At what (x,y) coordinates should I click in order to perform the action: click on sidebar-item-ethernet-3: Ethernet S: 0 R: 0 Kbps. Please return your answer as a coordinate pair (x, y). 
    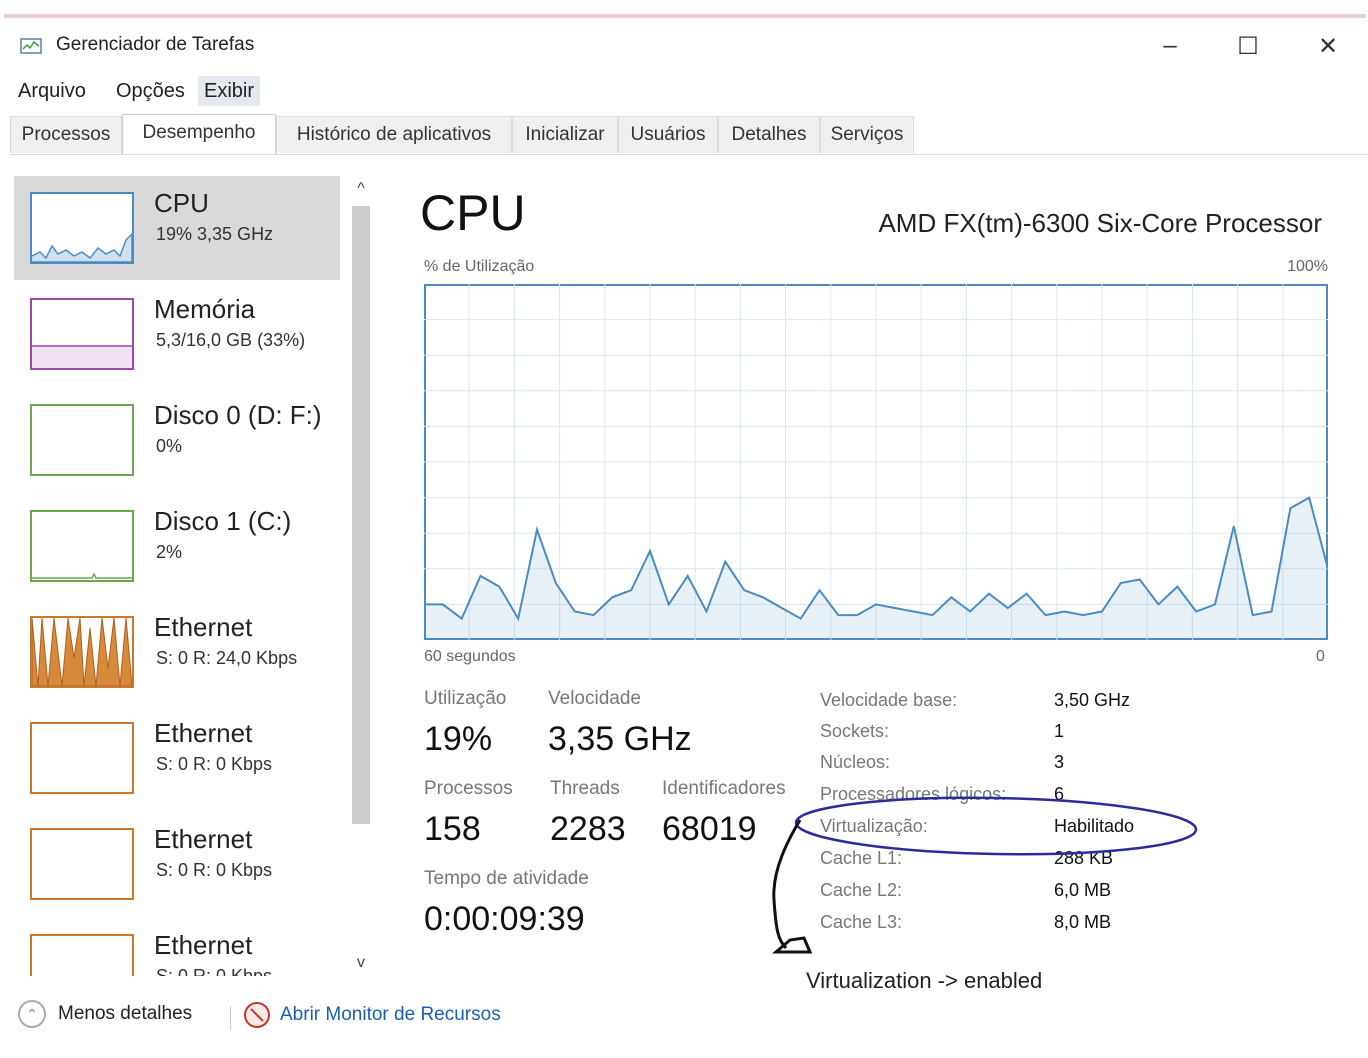
    Looking at the image, I should click on (177, 864).